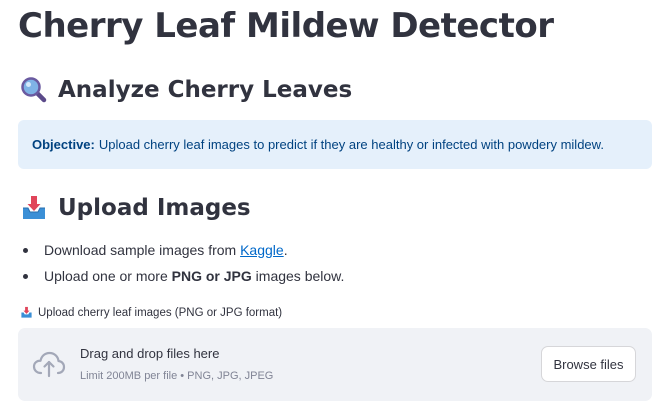 The height and width of the screenshot is (401, 672). I want to click on analyze-heading-text: Analyze Cherry Leaves, so click(205, 90).